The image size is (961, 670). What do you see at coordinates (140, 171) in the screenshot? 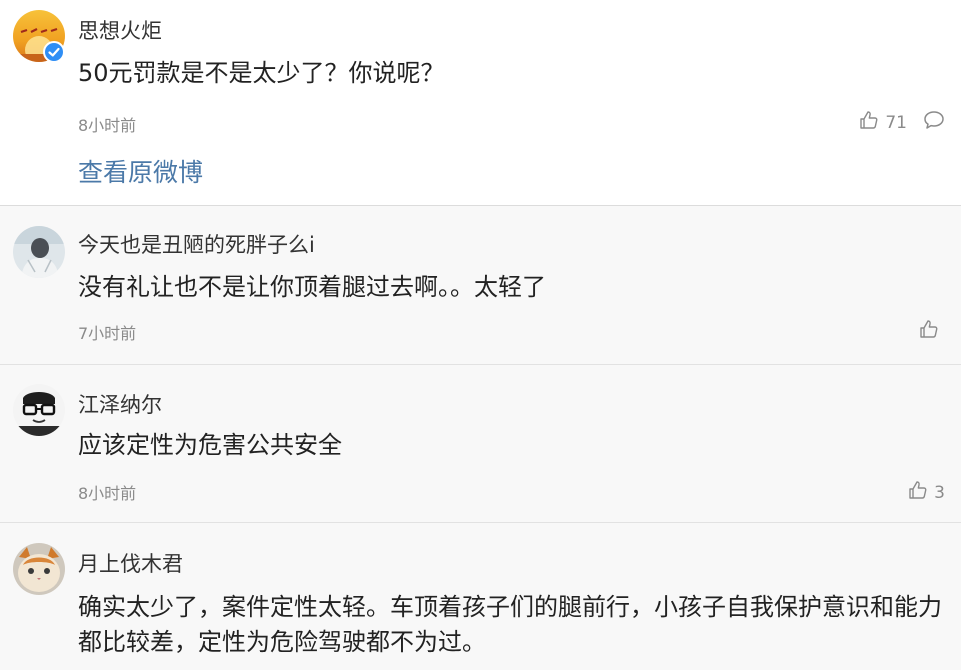
I see `view-original-weibo-link: 查看原微博` at bounding box center [140, 171].